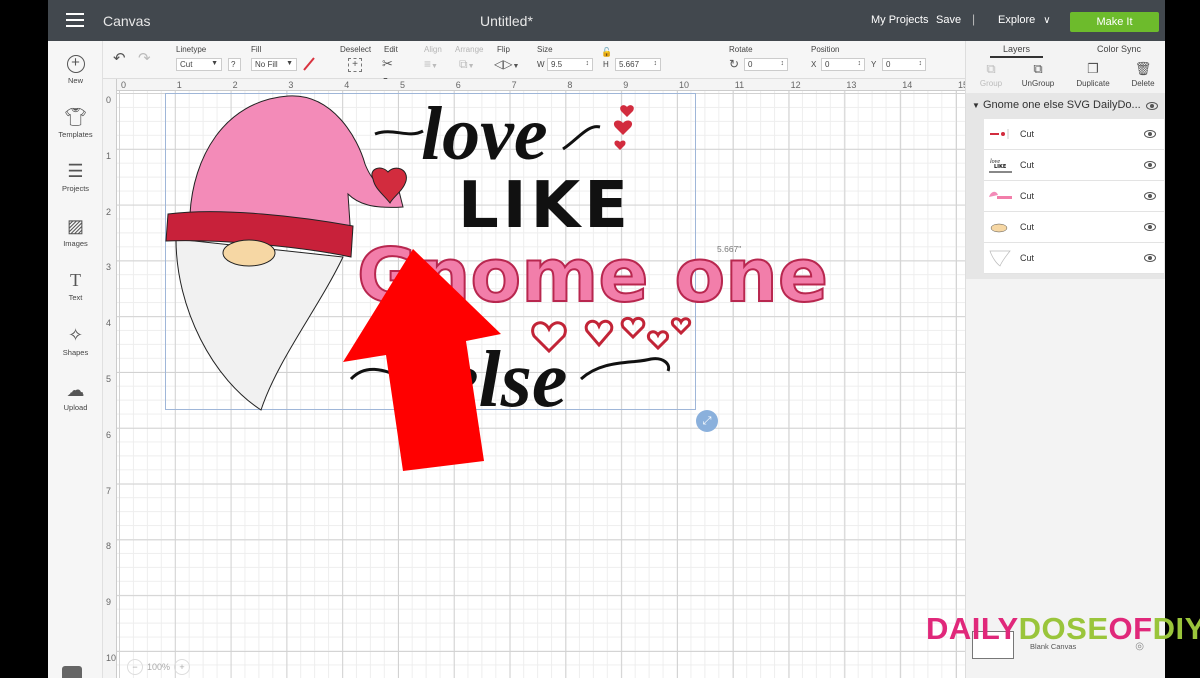 The image size is (1200, 678). What do you see at coordinates (541, 64) in the screenshot?
I see `width-label: W` at bounding box center [541, 64].